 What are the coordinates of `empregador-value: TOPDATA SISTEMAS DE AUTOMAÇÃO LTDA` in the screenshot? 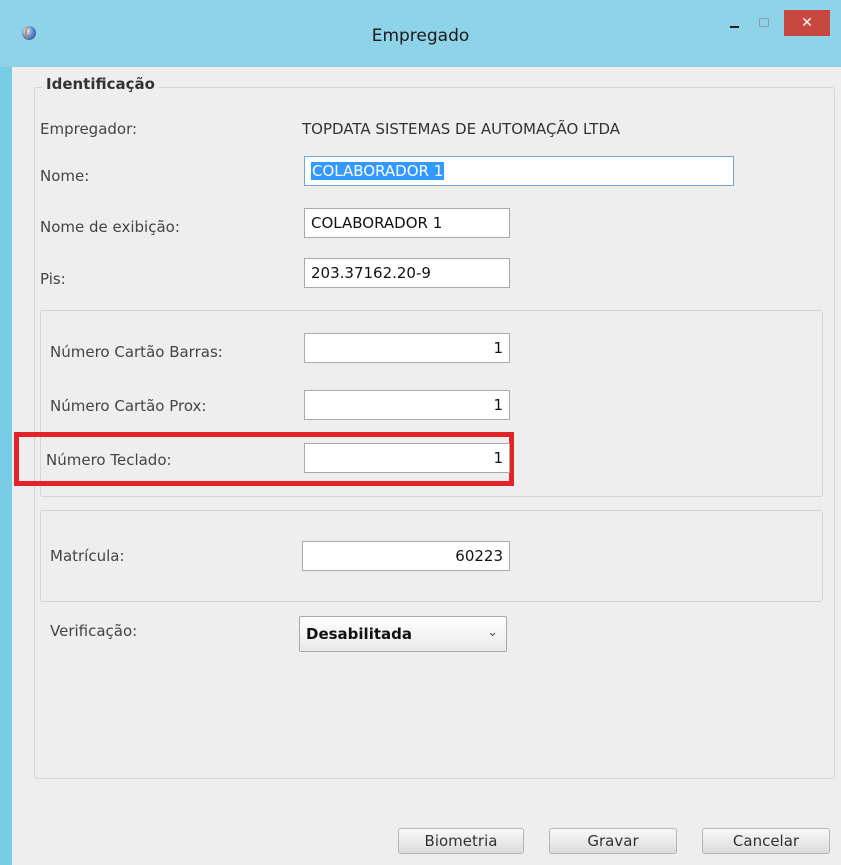 It's located at (461, 129).